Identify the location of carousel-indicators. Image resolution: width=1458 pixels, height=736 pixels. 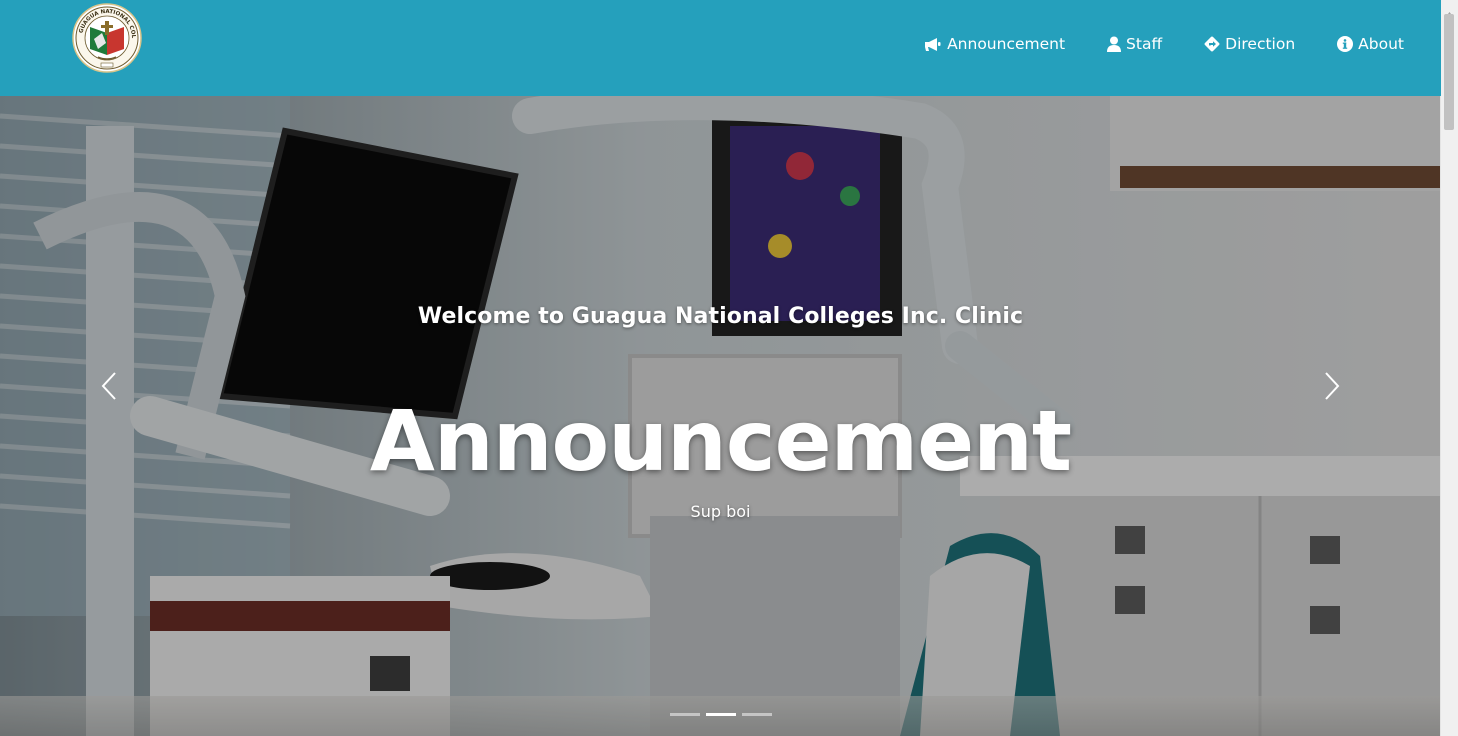
(720, 714).